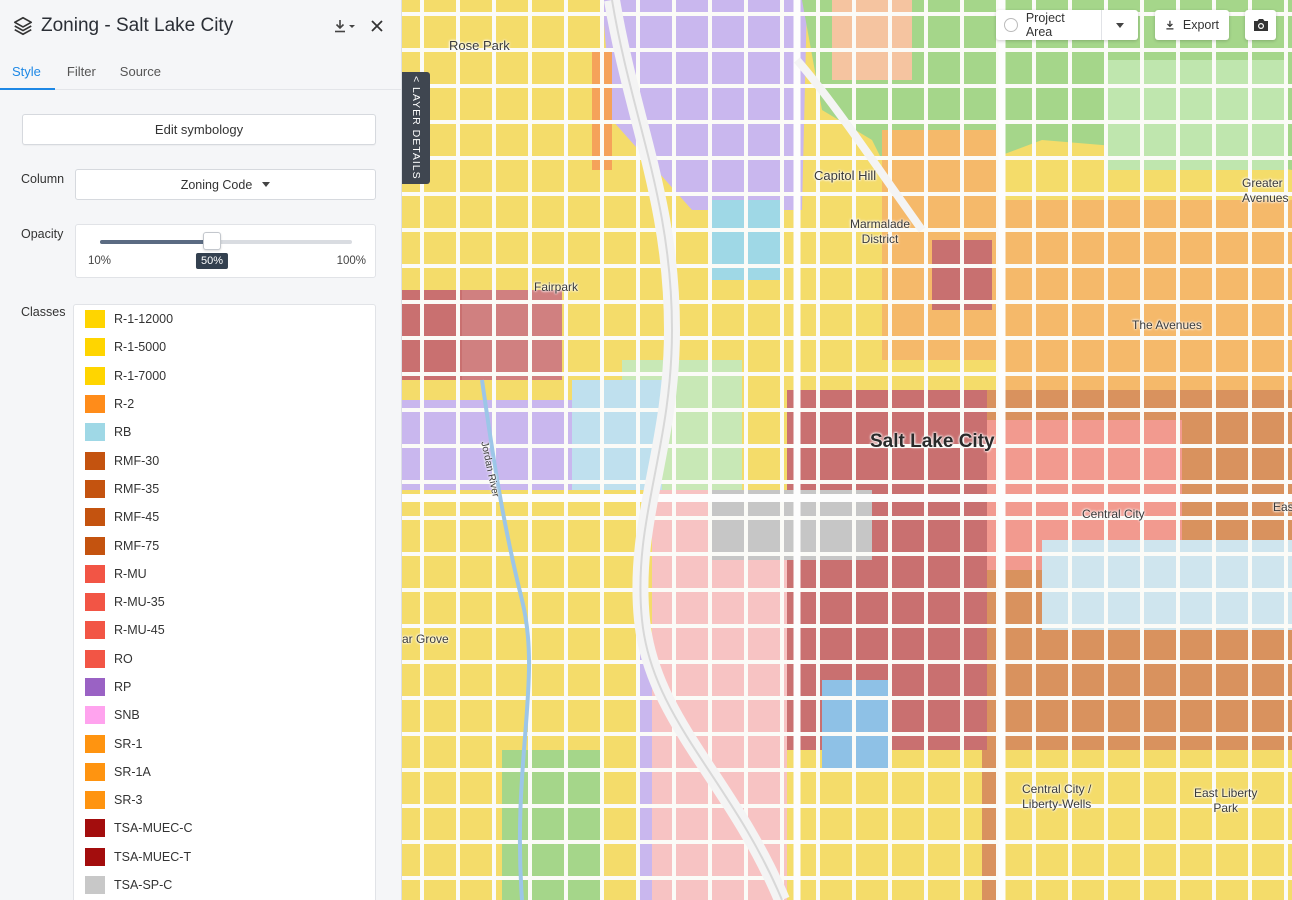  Describe the element at coordinates (1049, 25) in the screenshot. I see `project-area-button: Project Area` at that location.